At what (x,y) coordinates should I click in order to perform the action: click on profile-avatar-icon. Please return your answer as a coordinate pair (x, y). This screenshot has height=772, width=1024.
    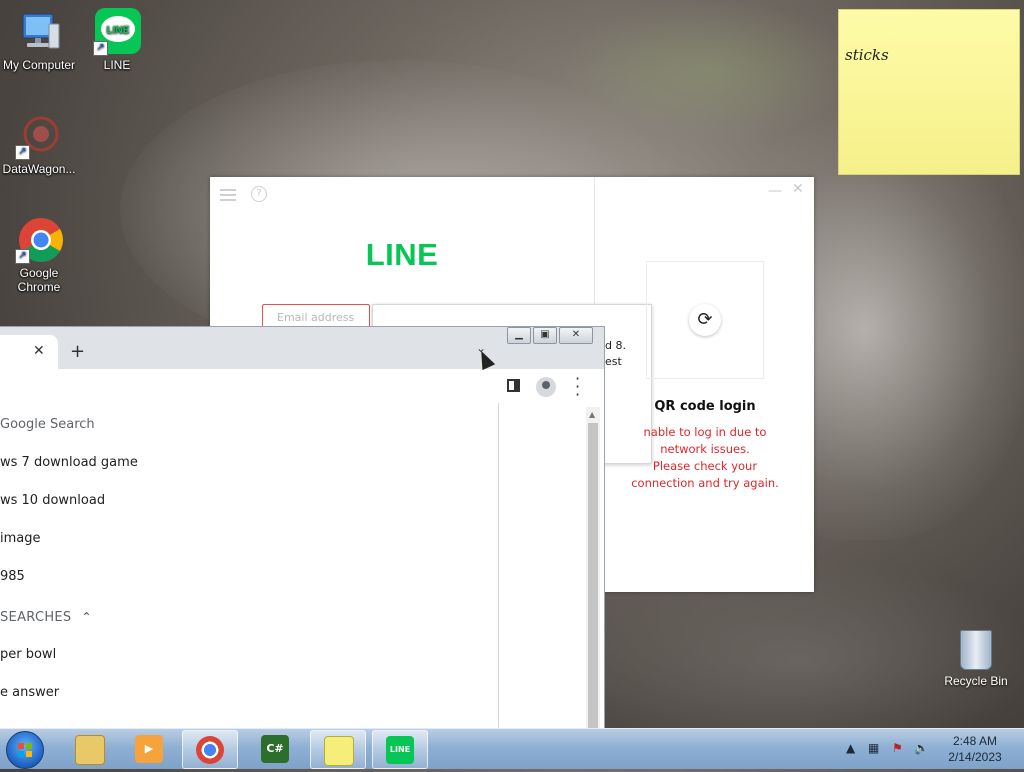
    Looking at the image, I should click on (546, 387).